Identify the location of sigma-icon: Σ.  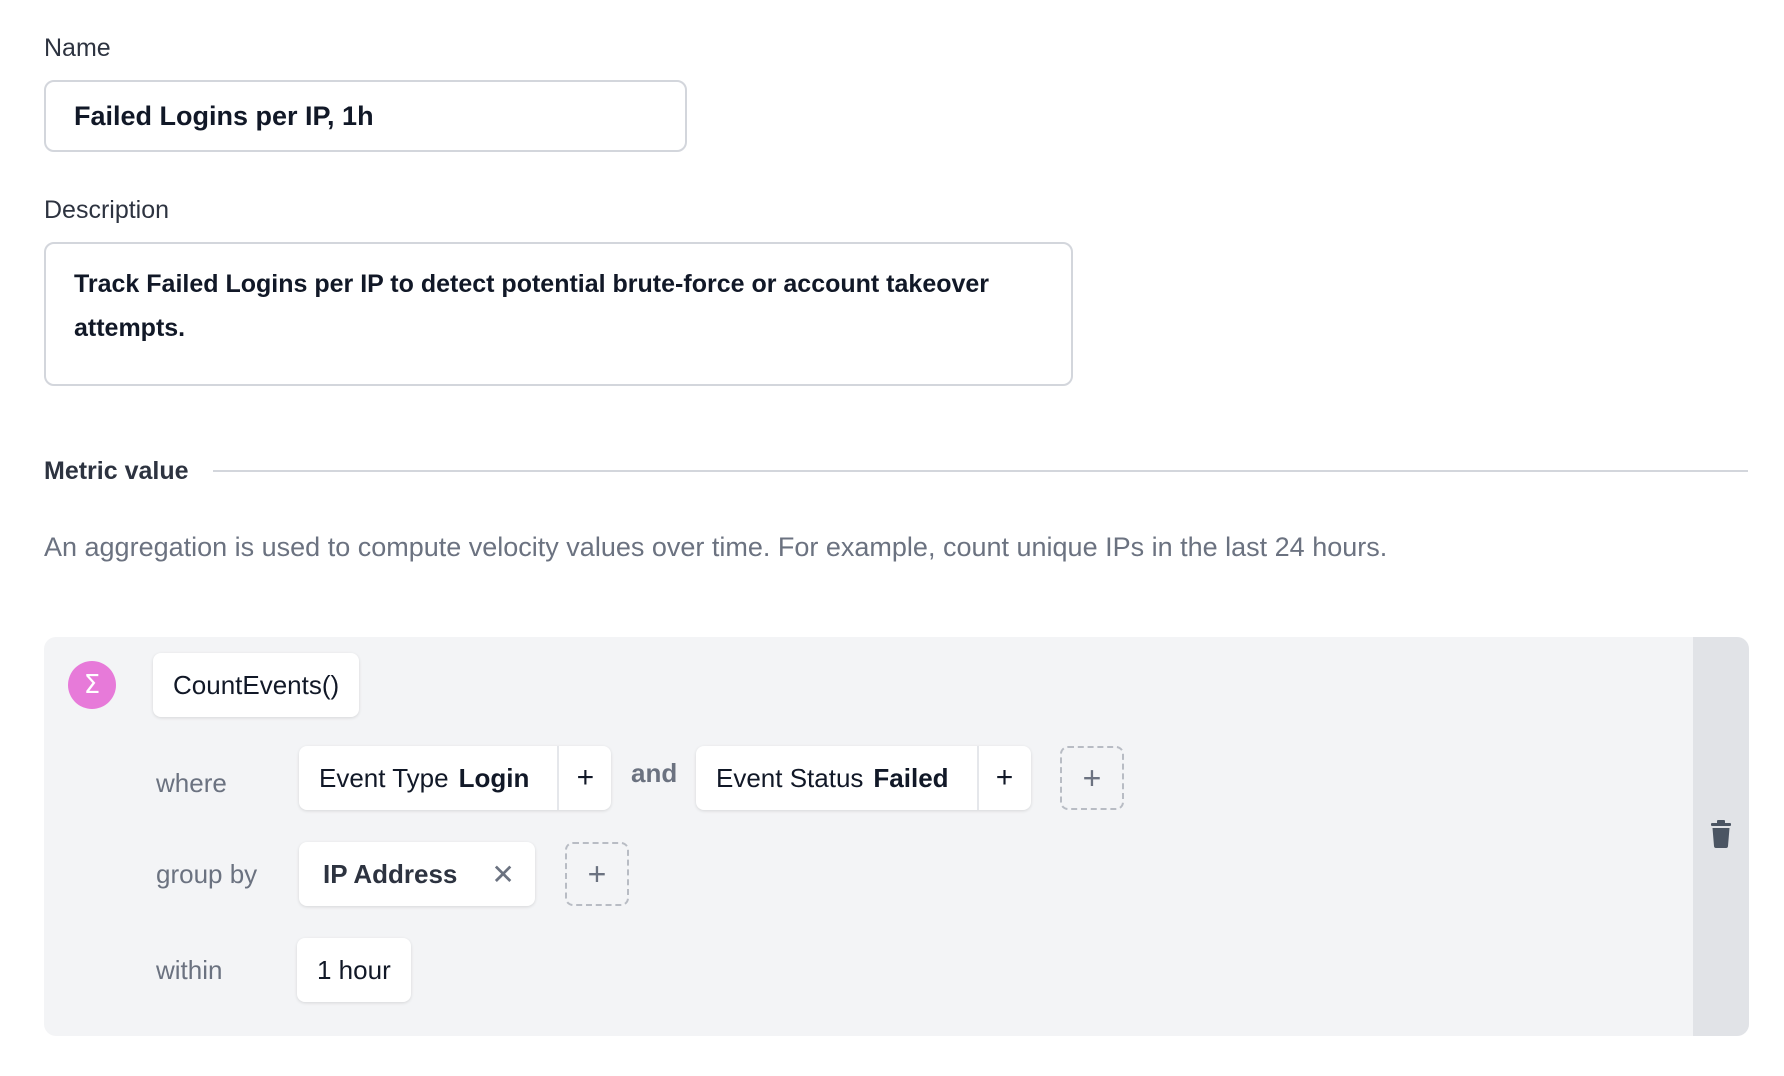
(92, 685).